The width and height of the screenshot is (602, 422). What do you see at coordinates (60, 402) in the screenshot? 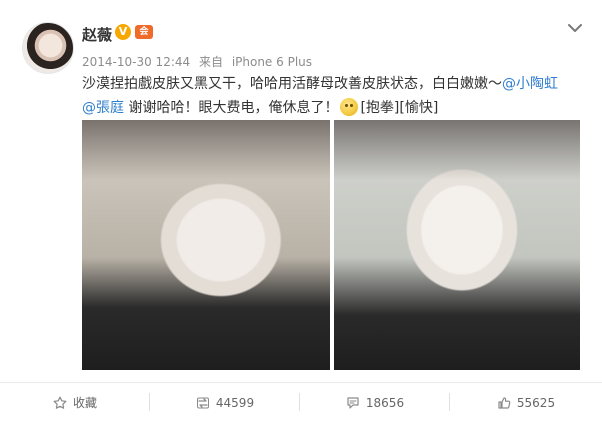
I see `star-icon` at bounding box center [60, 402].